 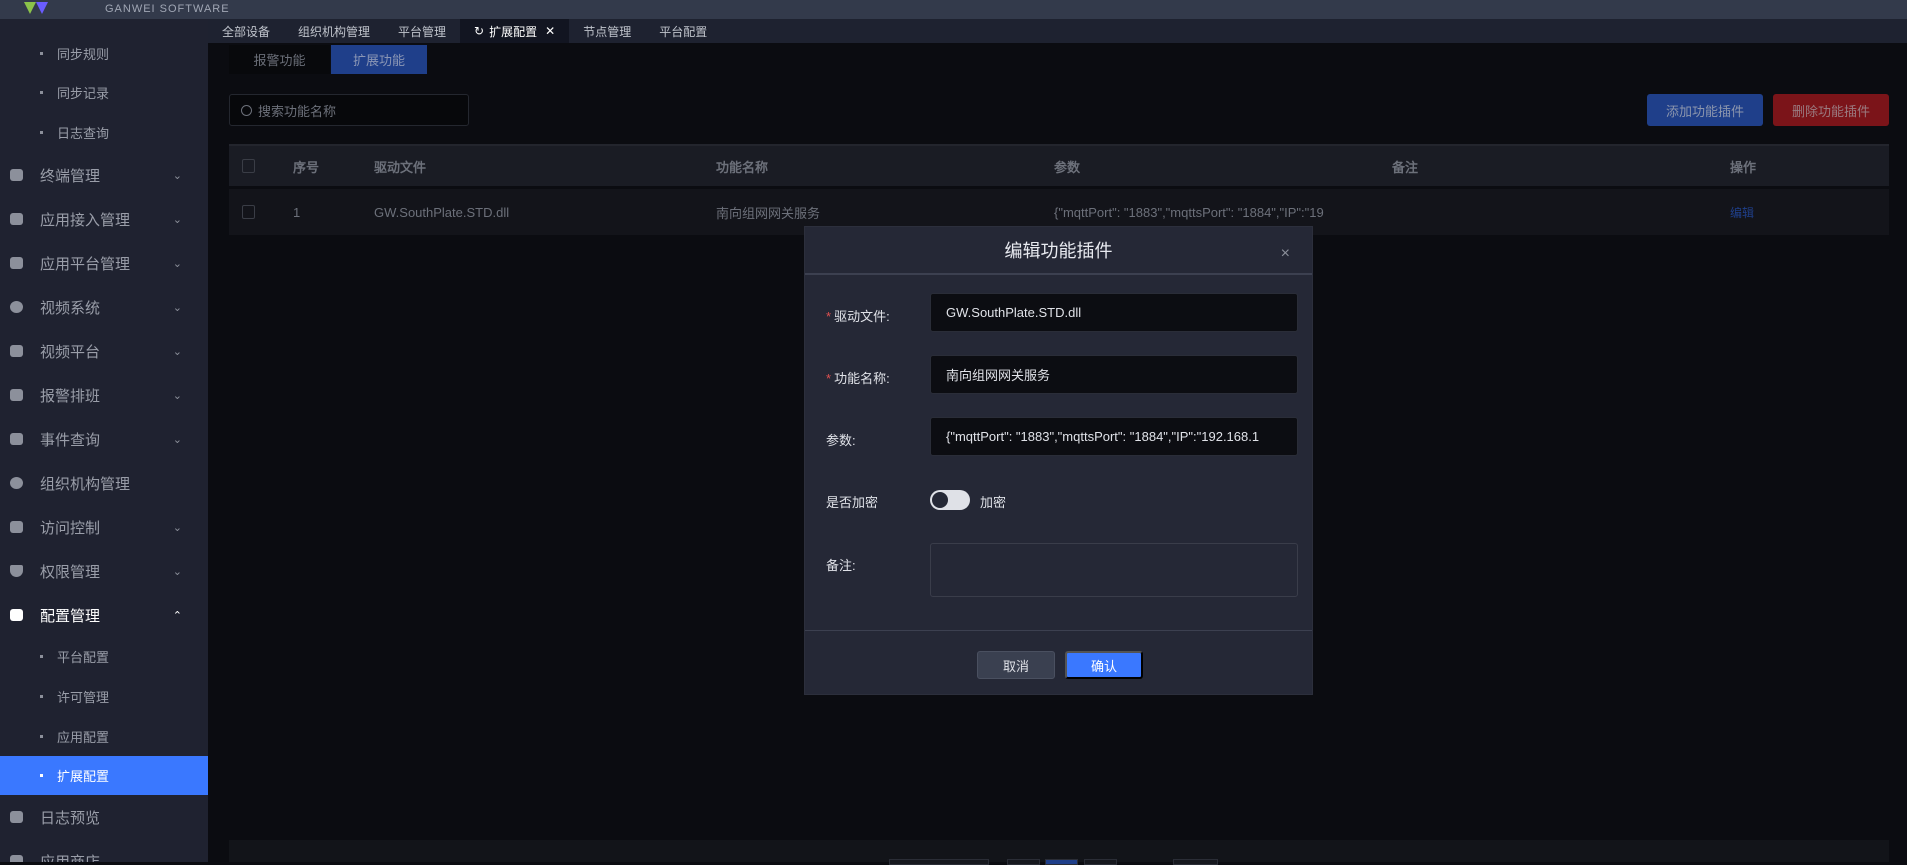 I want to click on gear-icon, so click(x=16, y=307).